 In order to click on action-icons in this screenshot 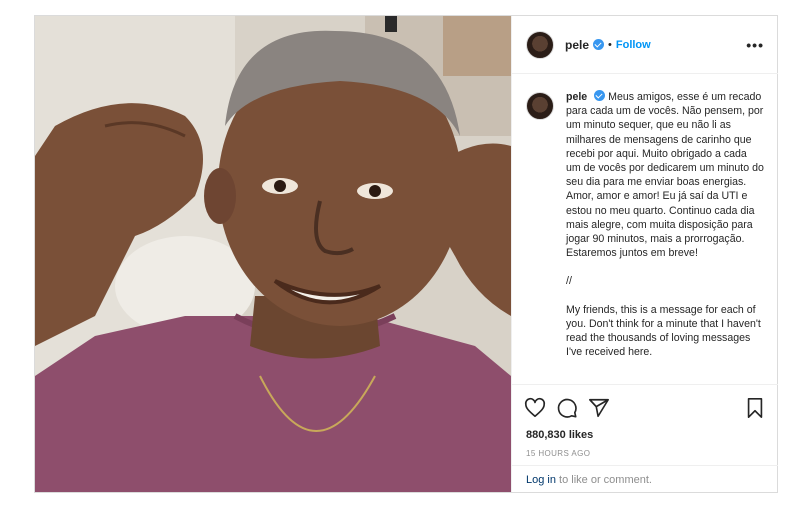, I will do `click(567, 408)`.